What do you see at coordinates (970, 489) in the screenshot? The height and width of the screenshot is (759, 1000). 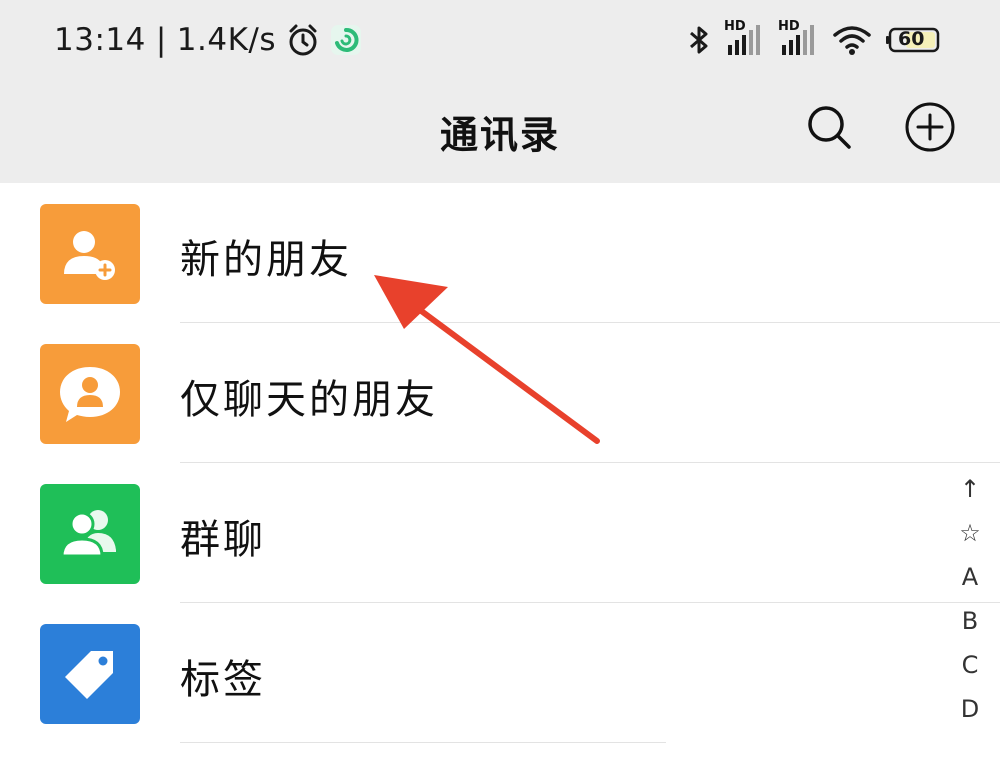 I see `index-item-top: ↑` at bounding box center [970, 489].